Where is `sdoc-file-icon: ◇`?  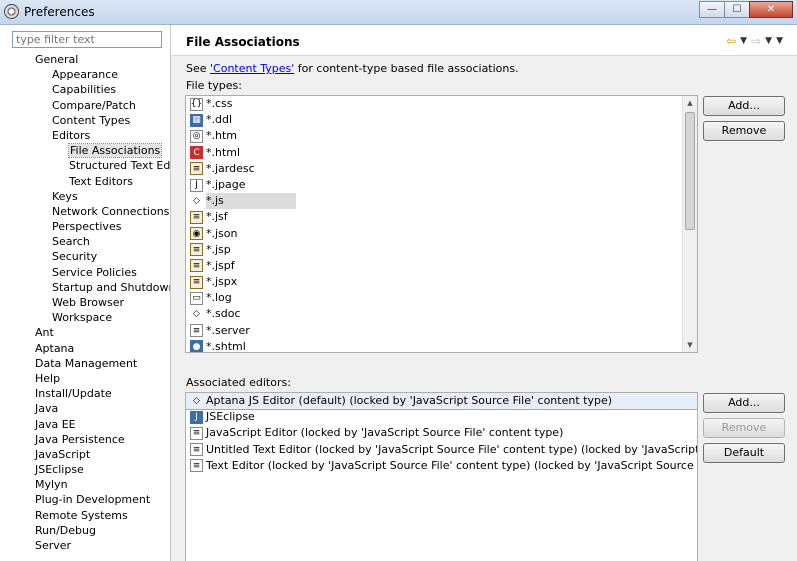
sdoc-file-icon: ◇ is located at coordinates (196, 314).